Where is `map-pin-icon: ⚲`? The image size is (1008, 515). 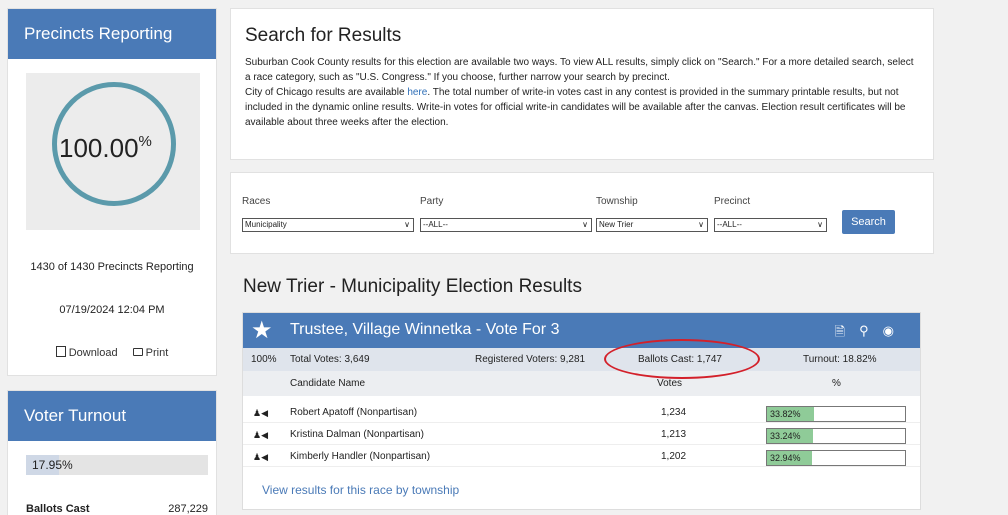 map-pin-icon: ⚲ is located at coordinates (864, 334).